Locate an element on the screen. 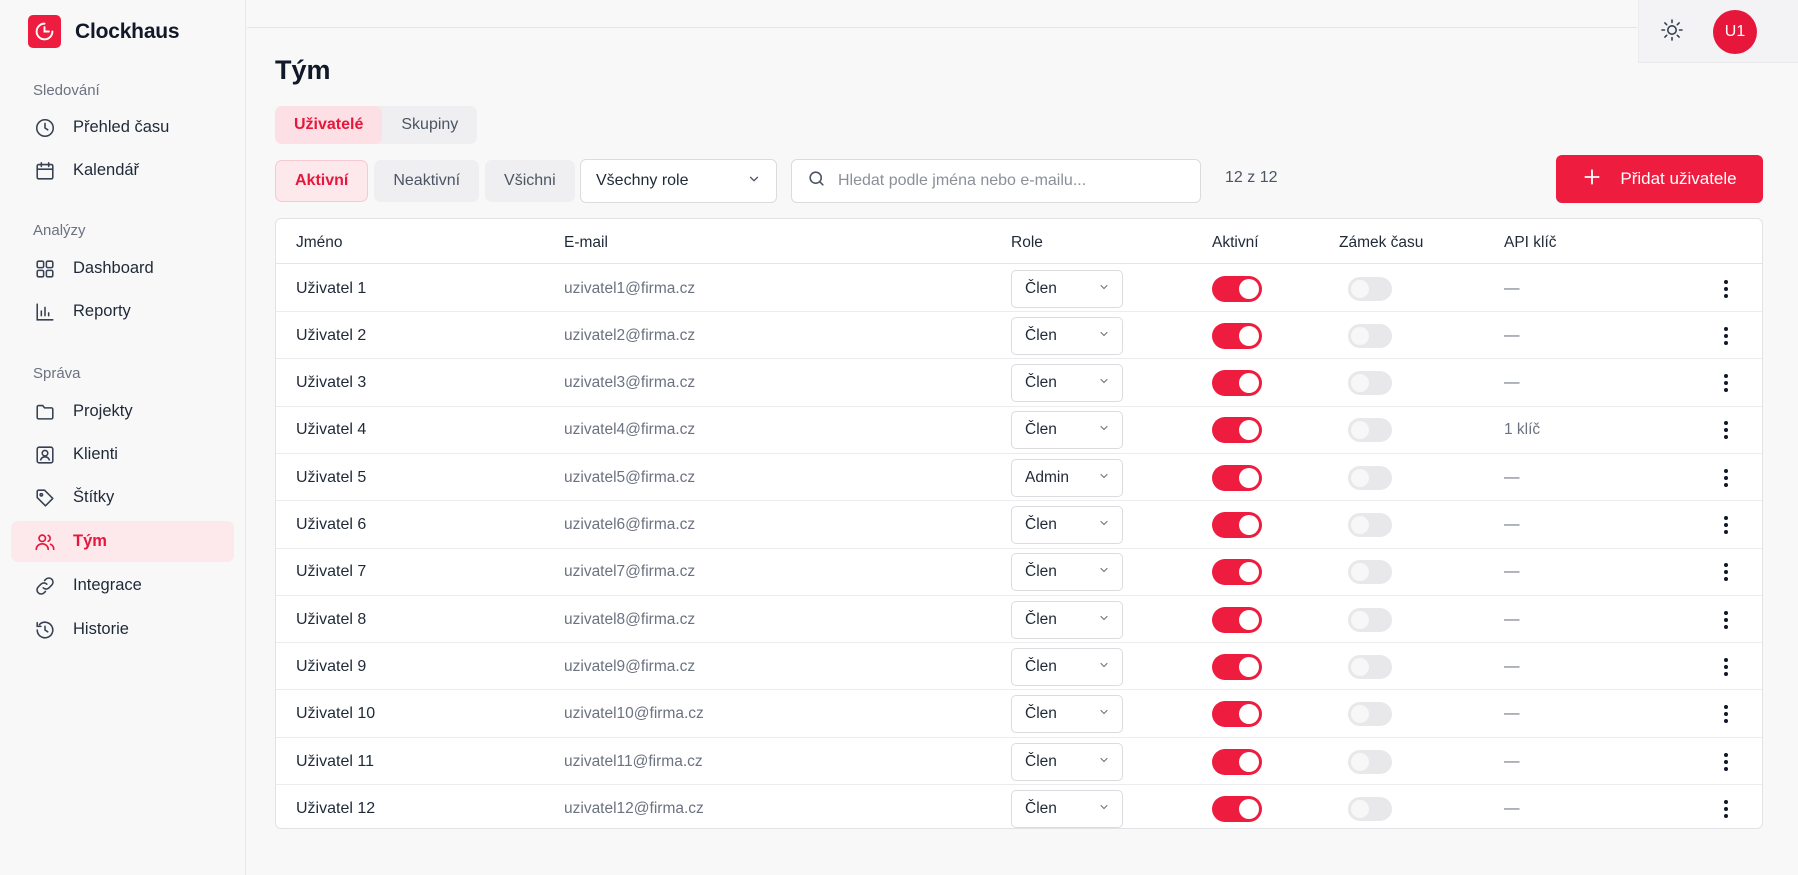 The height and width of the screenshot is (875, 1798). sidebar-item-integrations: Integrace is located at coordinates (122, 585).